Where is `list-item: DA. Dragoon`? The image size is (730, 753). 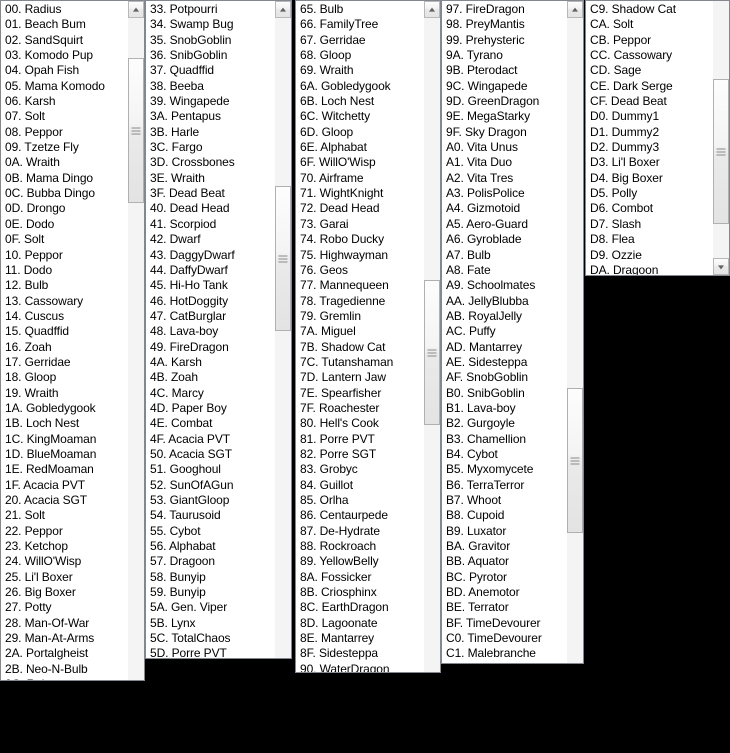 list-item: DA. Dragoon is located at coordinates (649, 269).